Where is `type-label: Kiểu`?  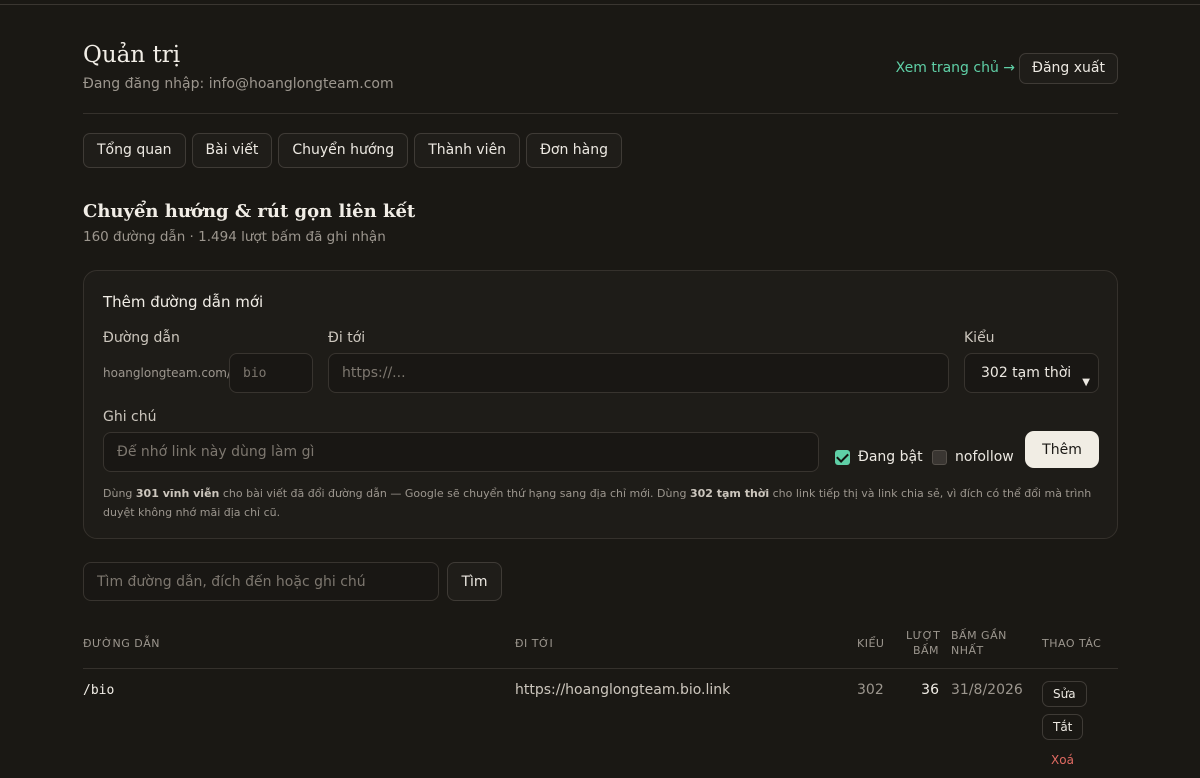 type-label: Kiểu is located at coordinates (979, 338).